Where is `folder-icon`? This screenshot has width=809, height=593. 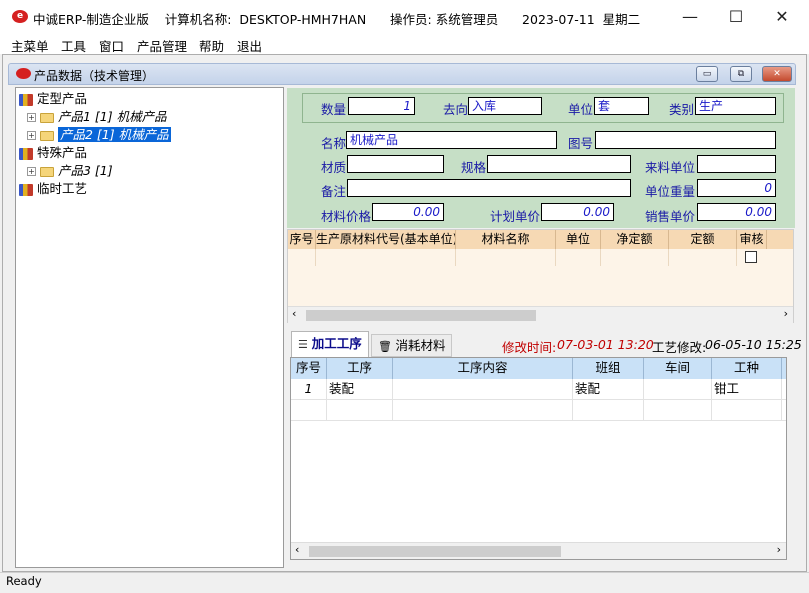
folder-icon is located at coordinates (47, 171).